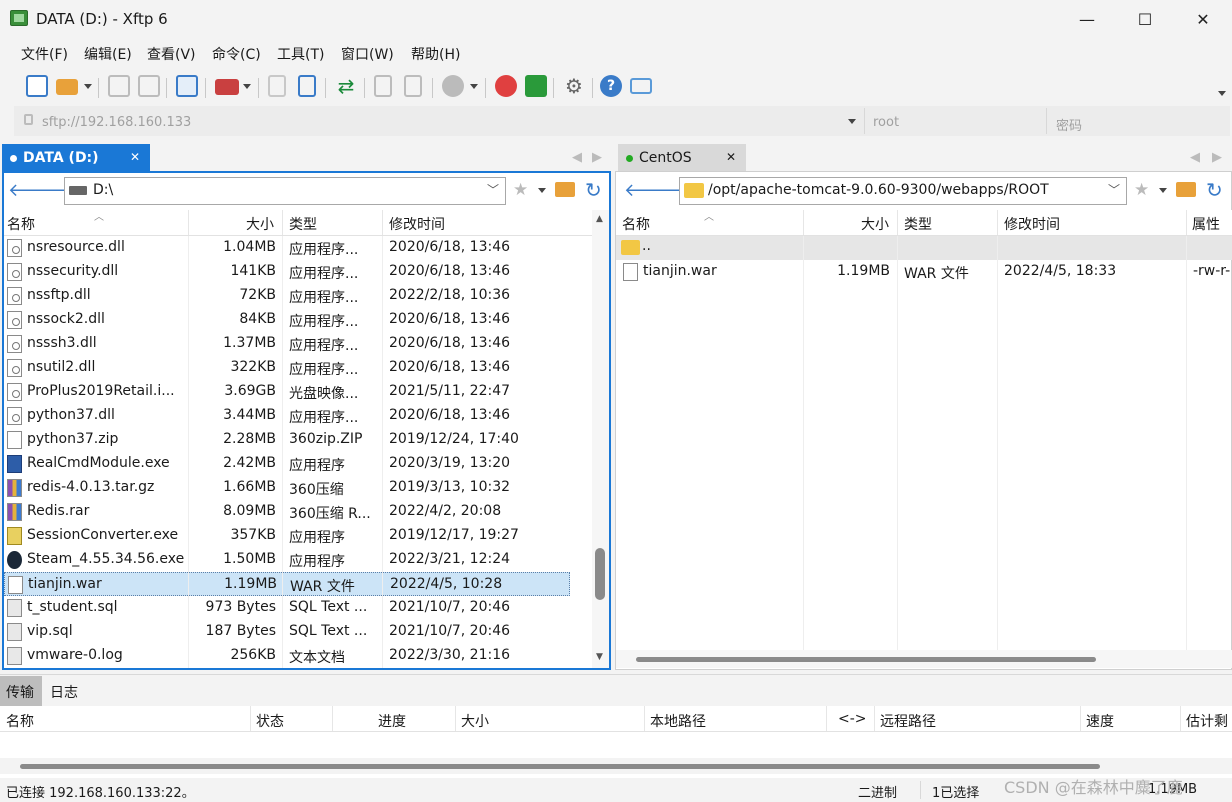  I want to click on username-input: root, so click(886, 122).